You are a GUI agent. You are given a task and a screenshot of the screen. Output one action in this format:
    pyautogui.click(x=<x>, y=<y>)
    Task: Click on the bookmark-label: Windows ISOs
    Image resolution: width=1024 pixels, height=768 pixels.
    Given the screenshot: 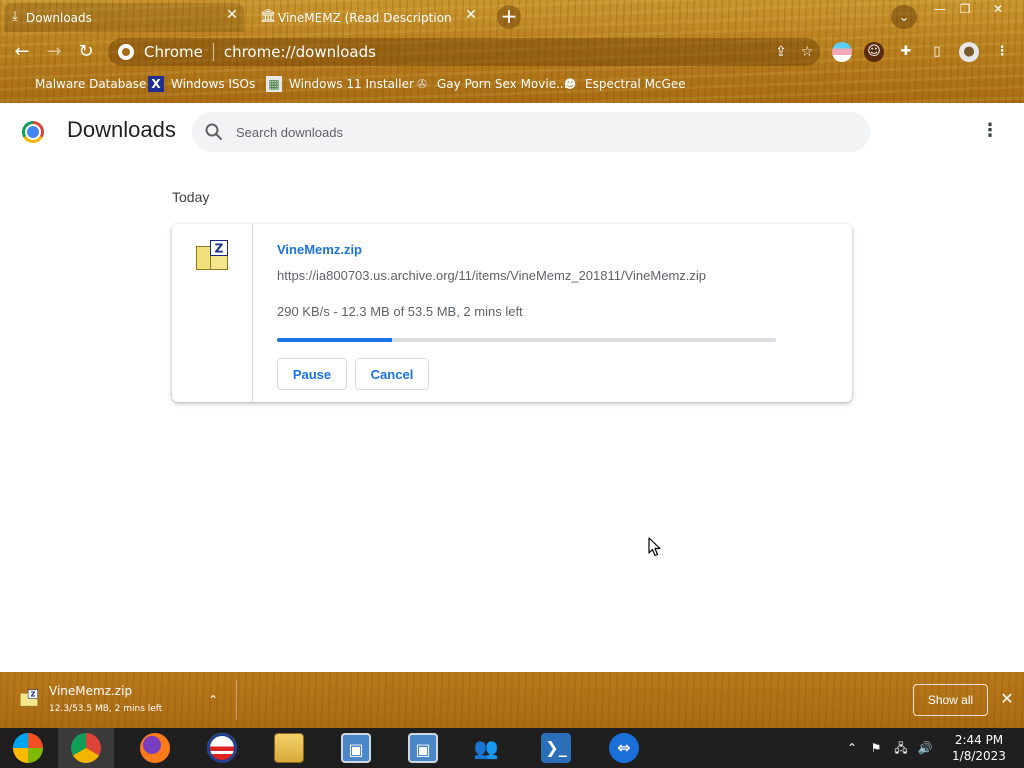 What is the action you would take?
    pyautogui.click(x=213, y=84)
    